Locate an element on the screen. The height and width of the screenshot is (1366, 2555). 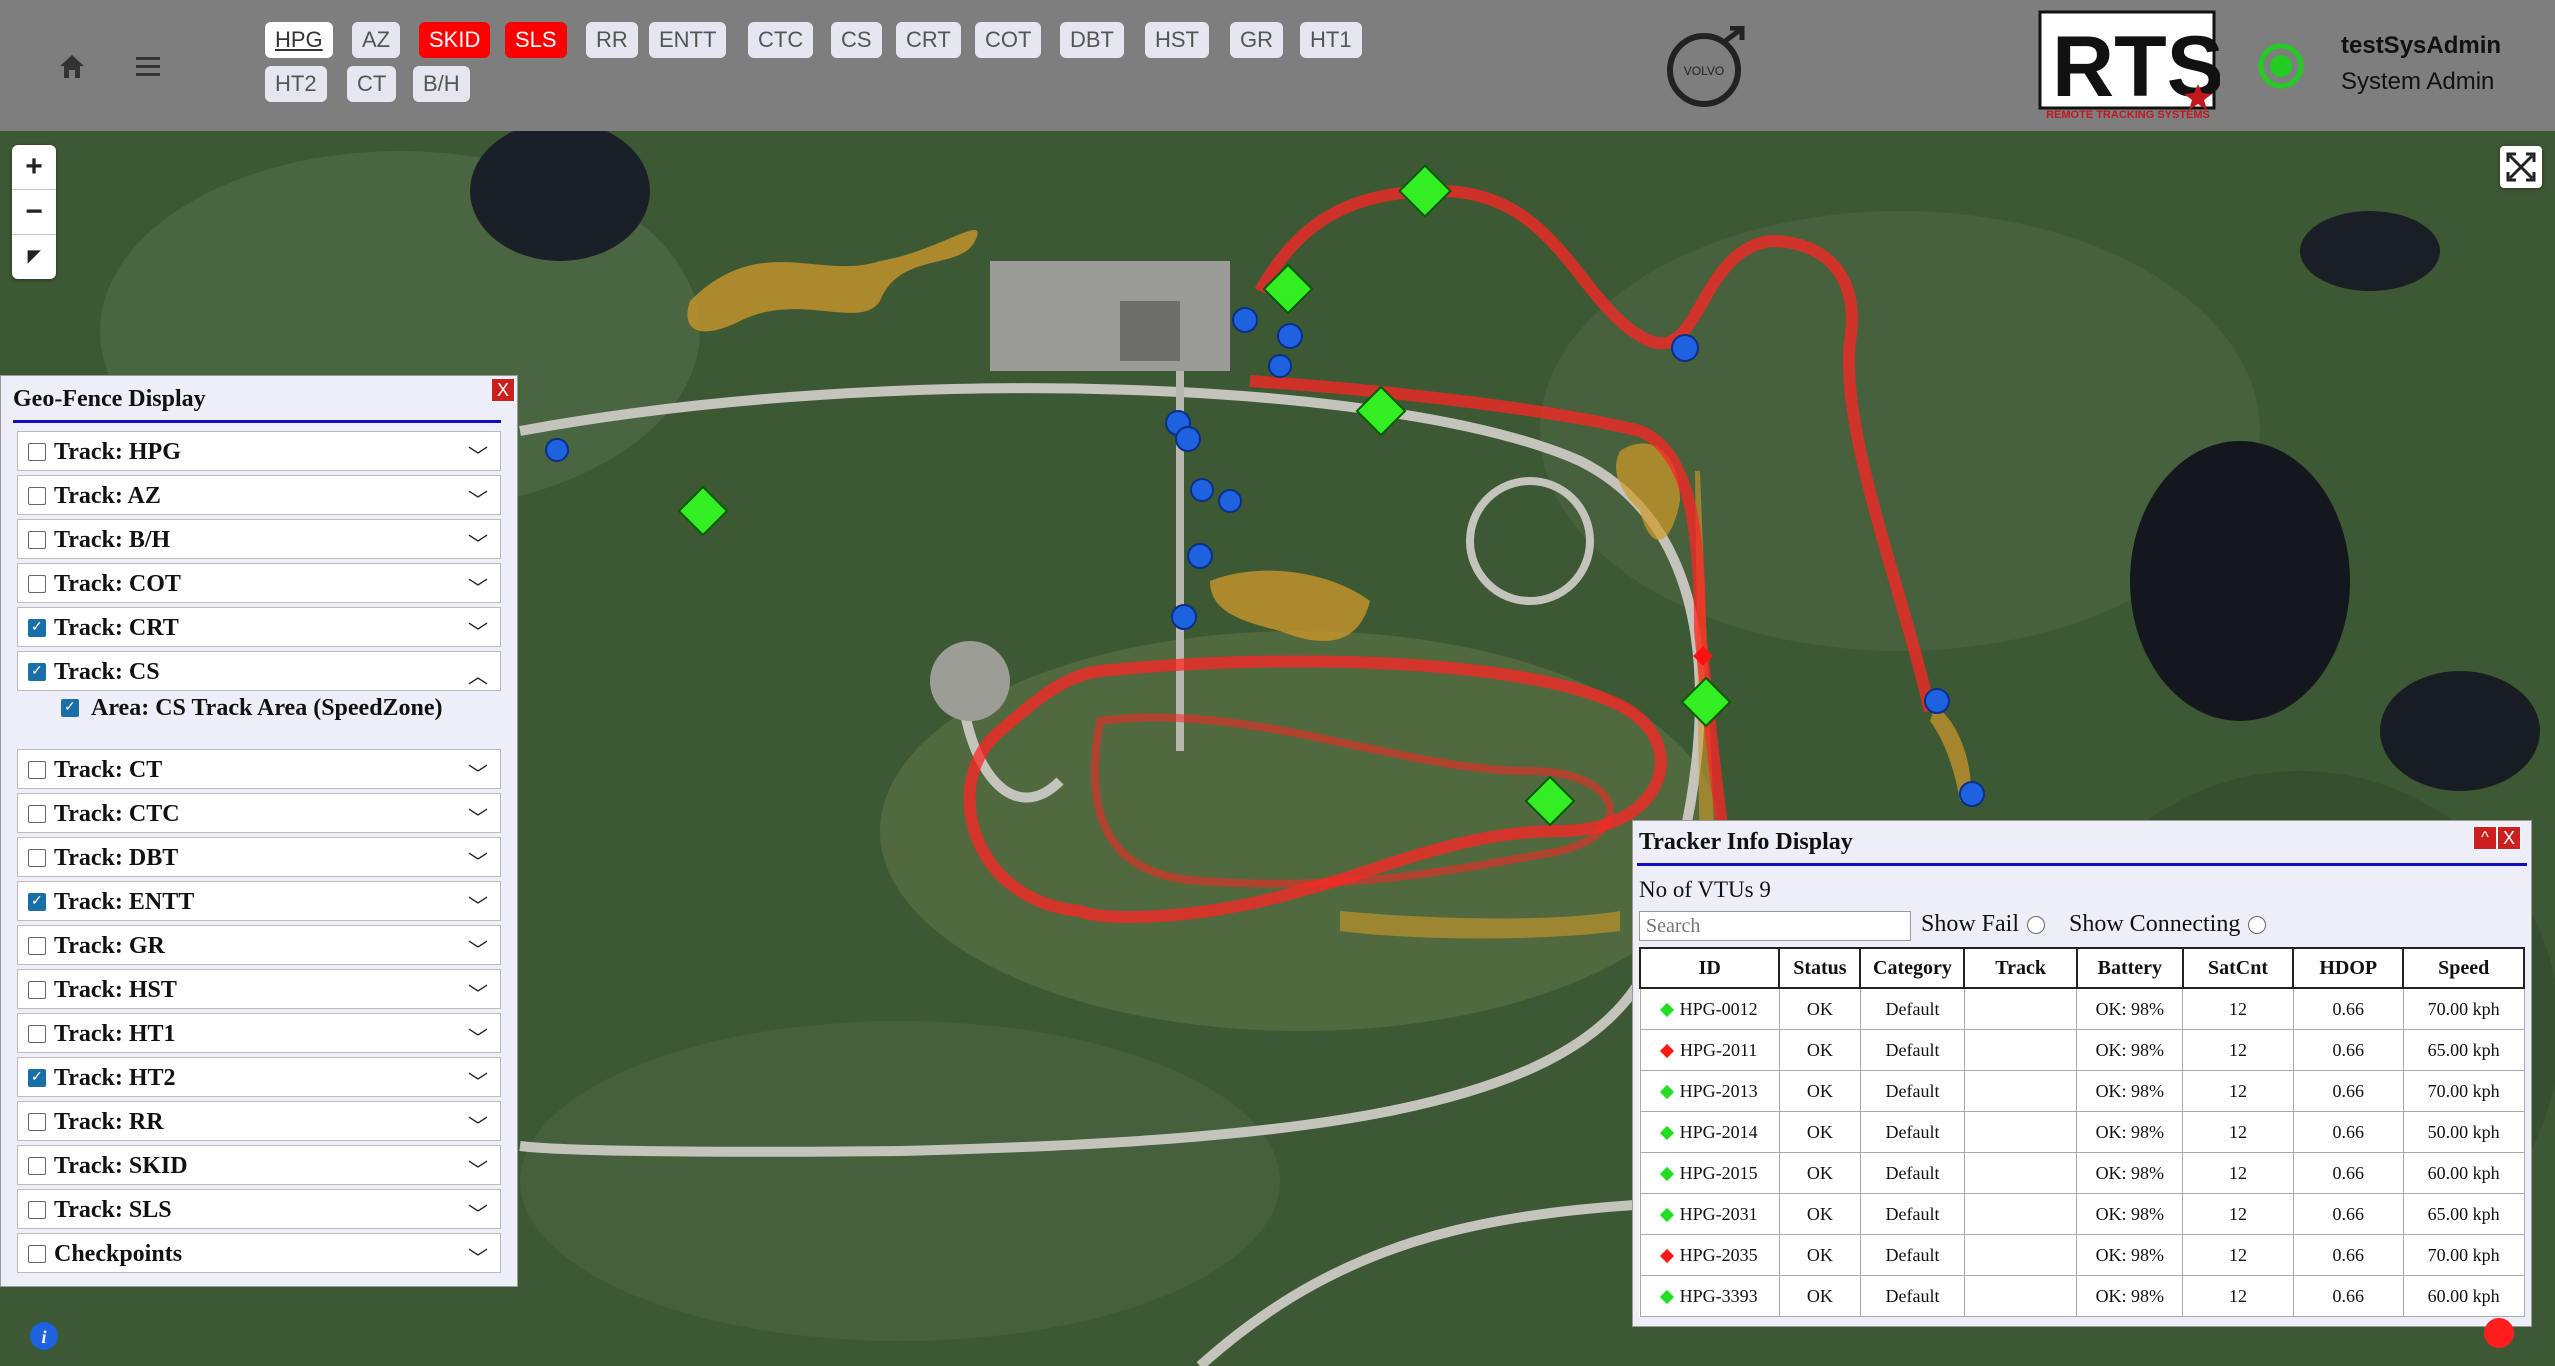
geo-fence-row: Track: HT1 ﹀ is located at coordinates (259, 1033).